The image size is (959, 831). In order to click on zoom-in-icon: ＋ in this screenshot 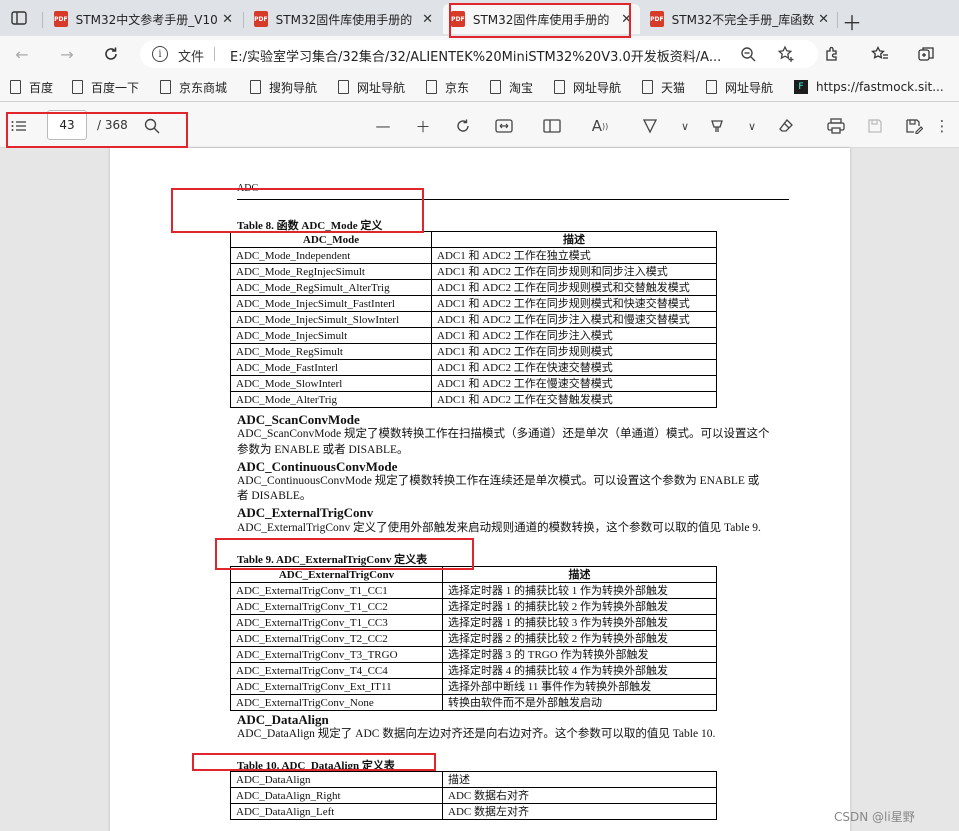, I will do `click(423, 126)`.